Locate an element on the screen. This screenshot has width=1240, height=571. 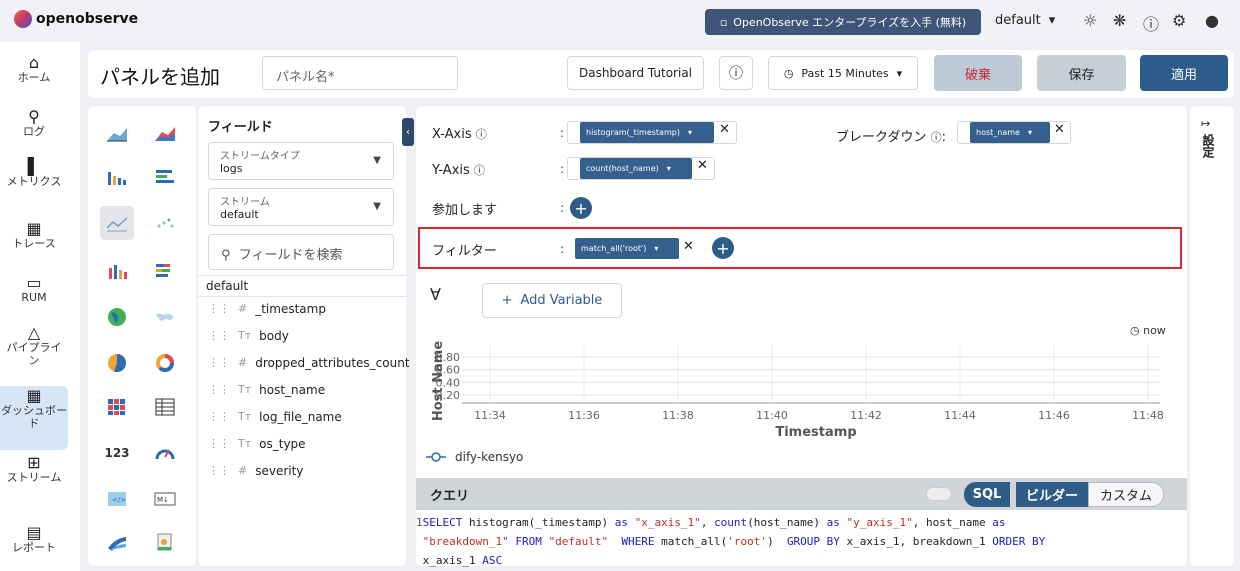
world-map-icon is located at coordinates (165, 317).